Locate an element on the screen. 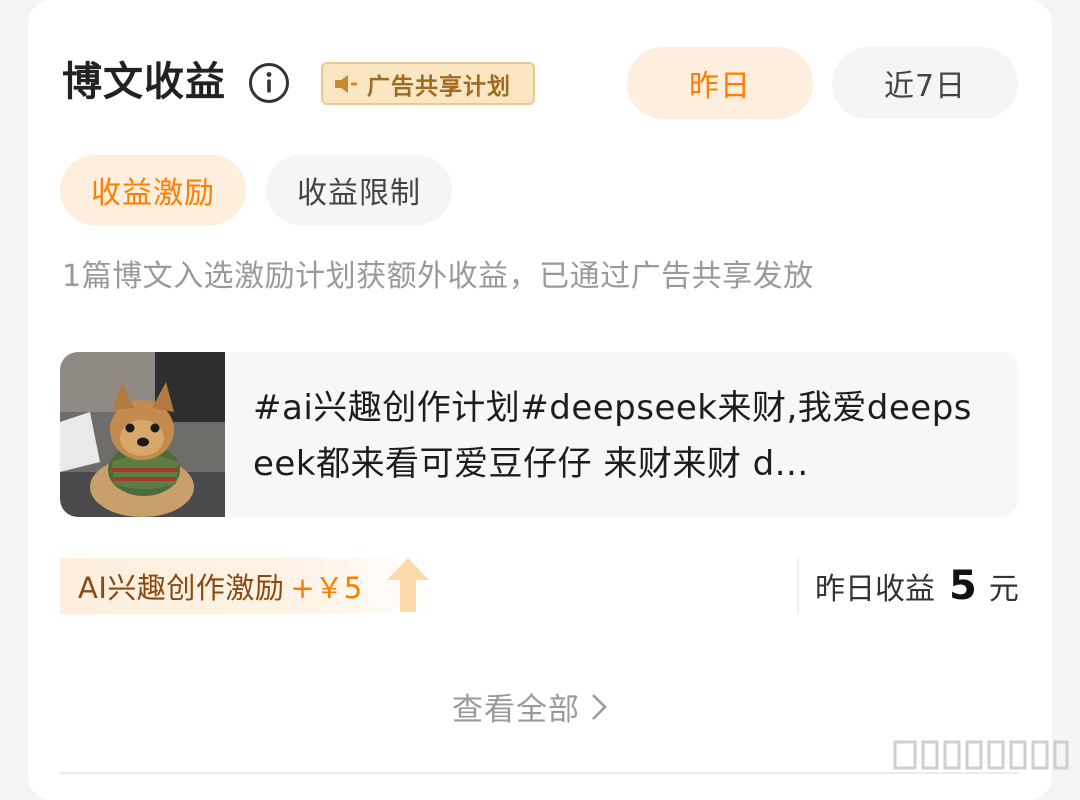 The image size is (1080, 800). divider is located at coordinates (539, 773).